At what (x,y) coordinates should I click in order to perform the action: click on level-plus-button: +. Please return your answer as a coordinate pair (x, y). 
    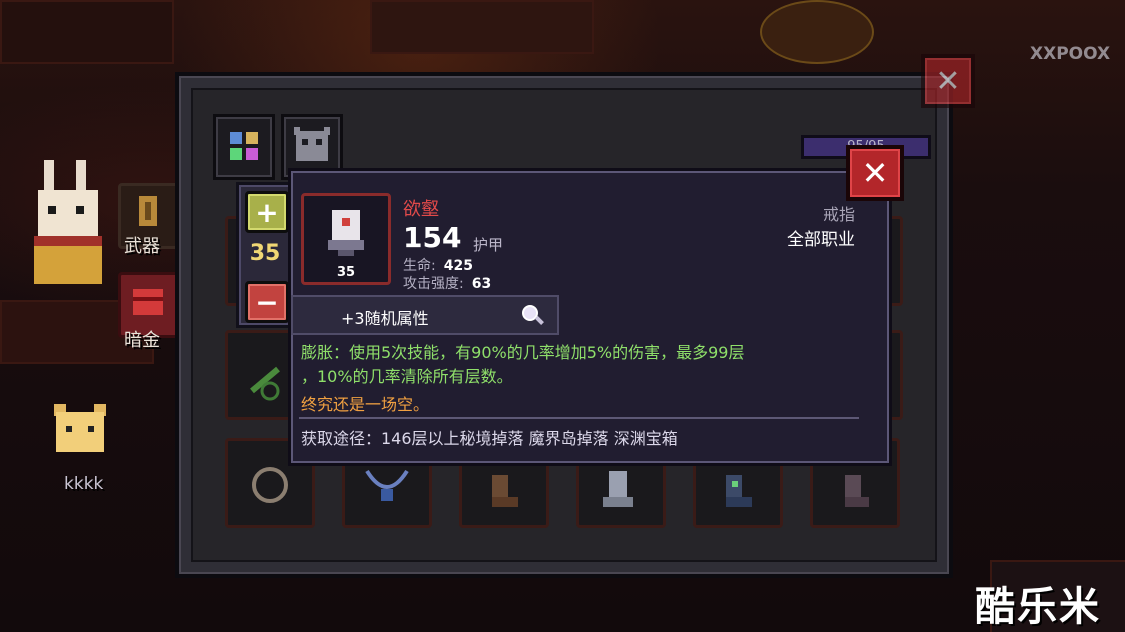
    Looking at the image, I should click on (267, 212).